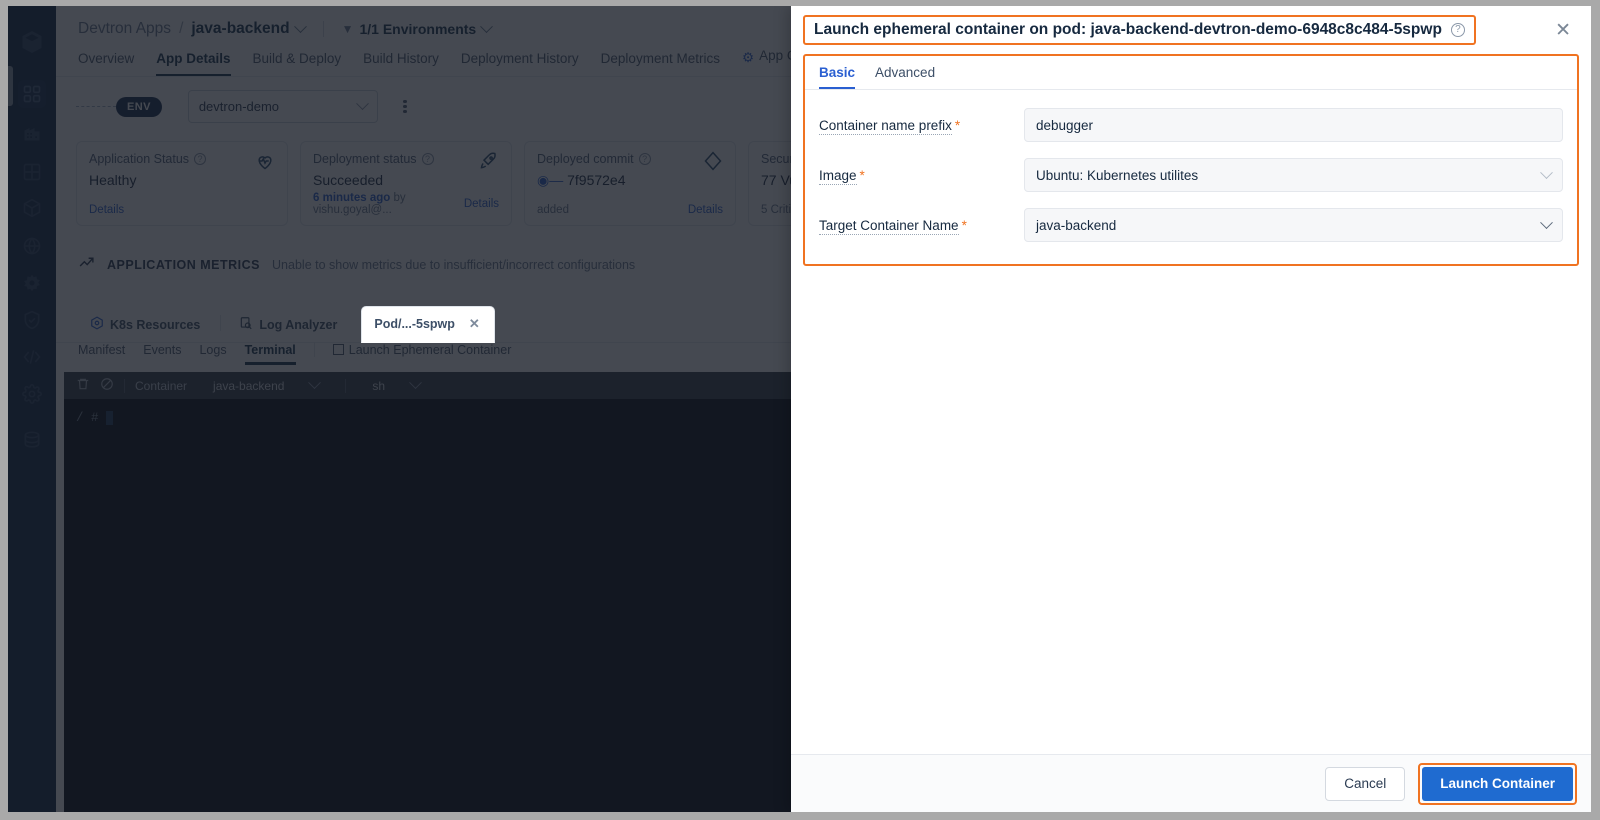  What do you see at coordinates (1563, 30) in the screenshot?
I see `close-icon: ✕` at bounding box center [1563, 30].